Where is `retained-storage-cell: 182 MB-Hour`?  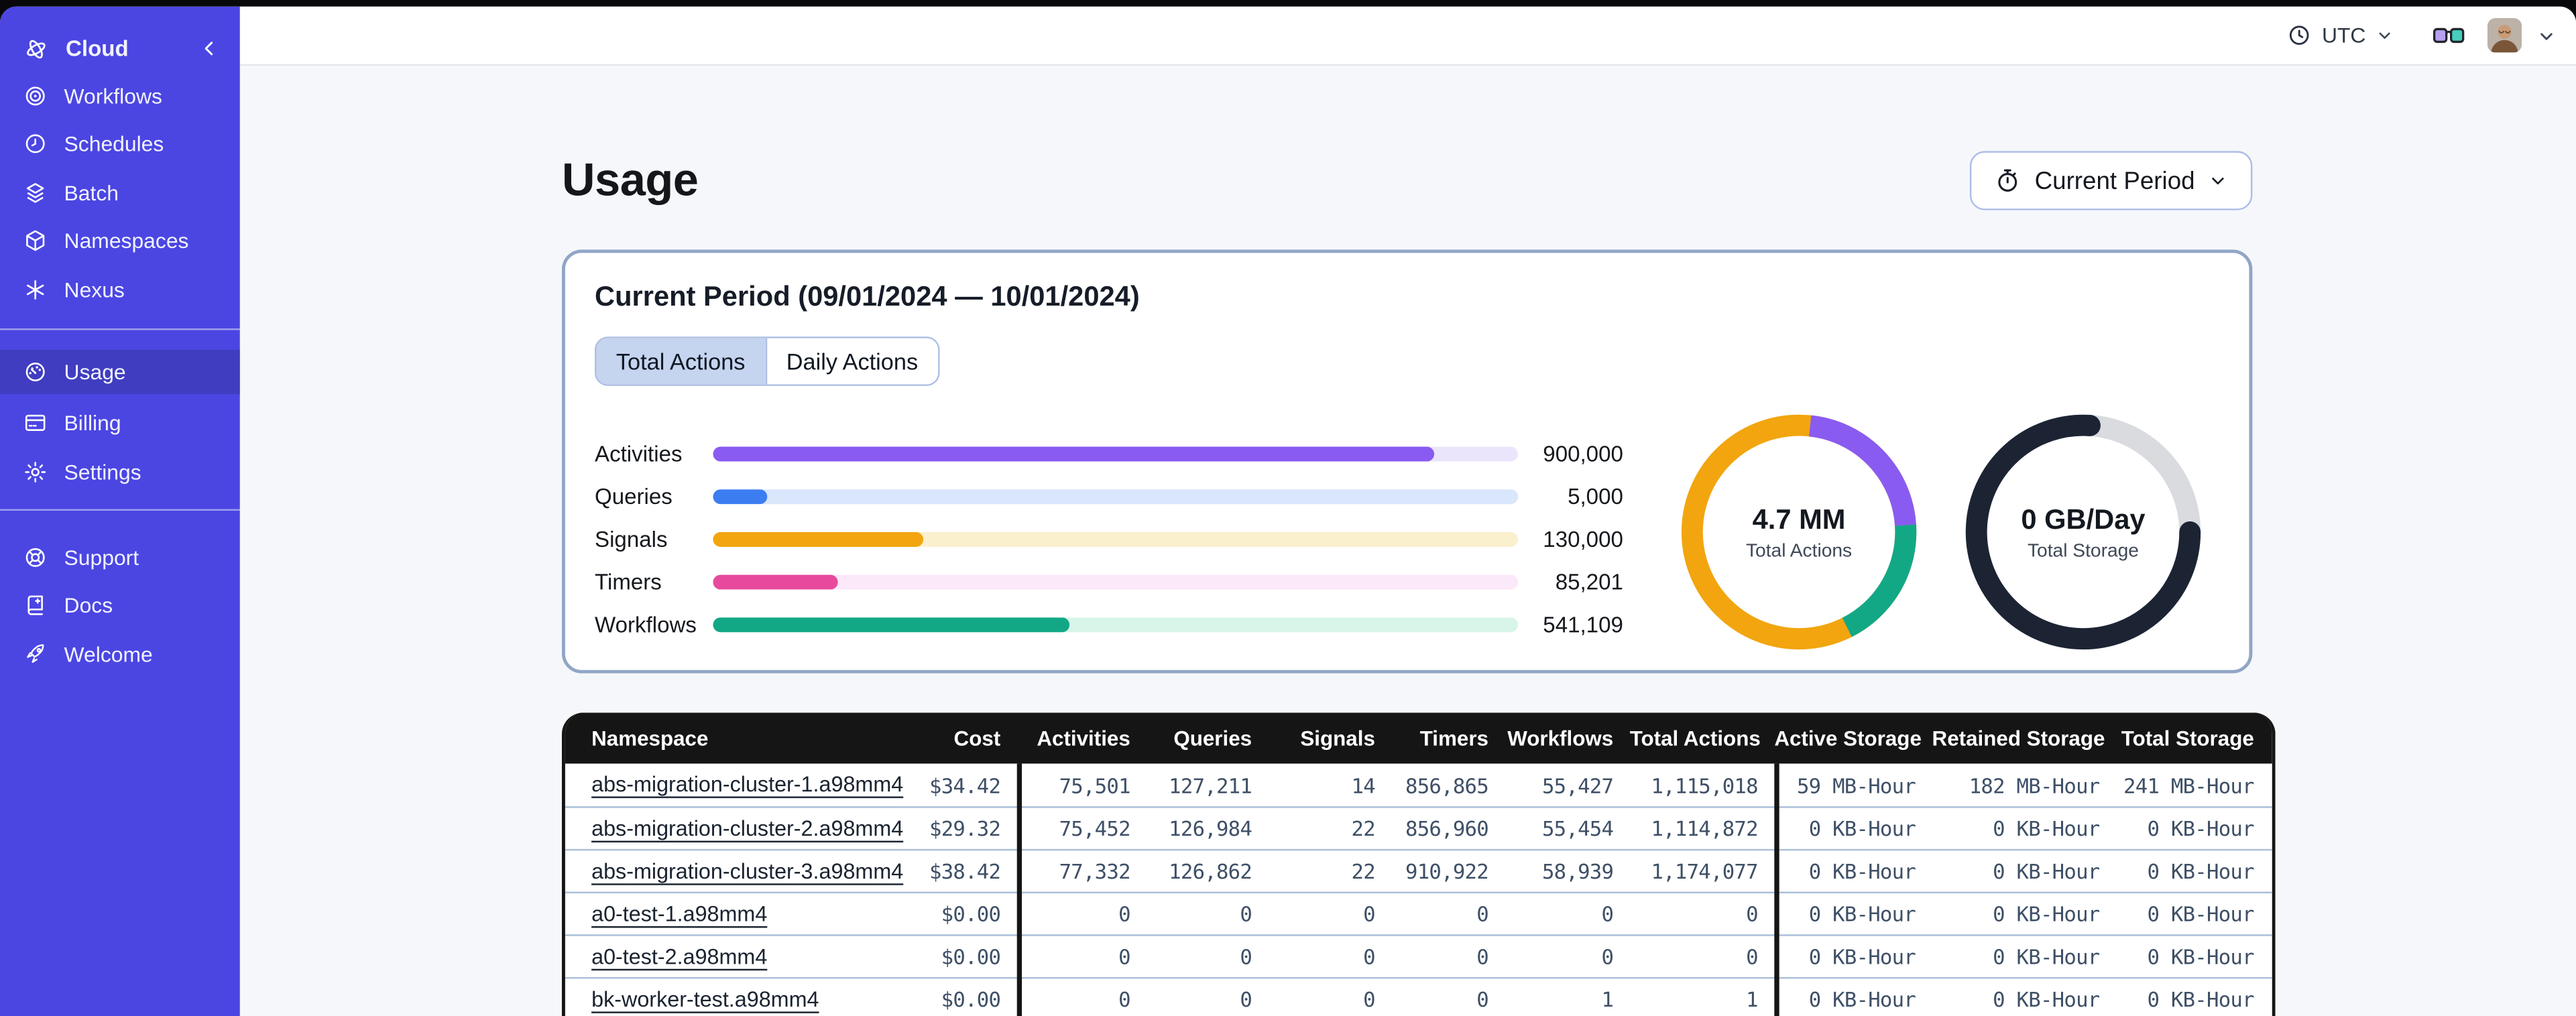
retained-storage-cell: 182 MB-Hour is located at coordinates (2034, 785).